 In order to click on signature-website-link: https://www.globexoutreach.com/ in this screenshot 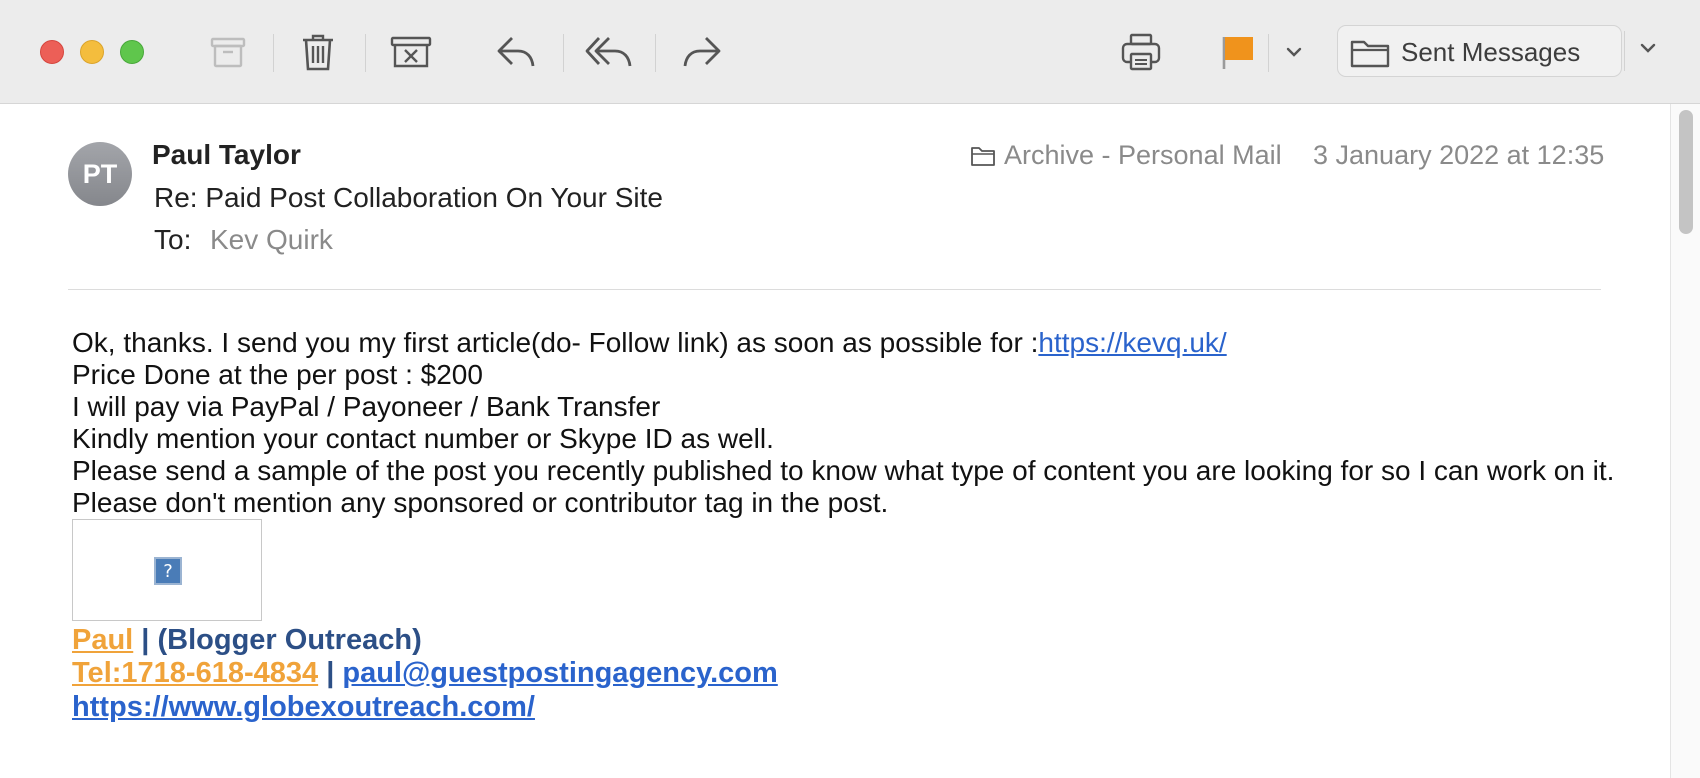, I will do `click(303, 707)`.